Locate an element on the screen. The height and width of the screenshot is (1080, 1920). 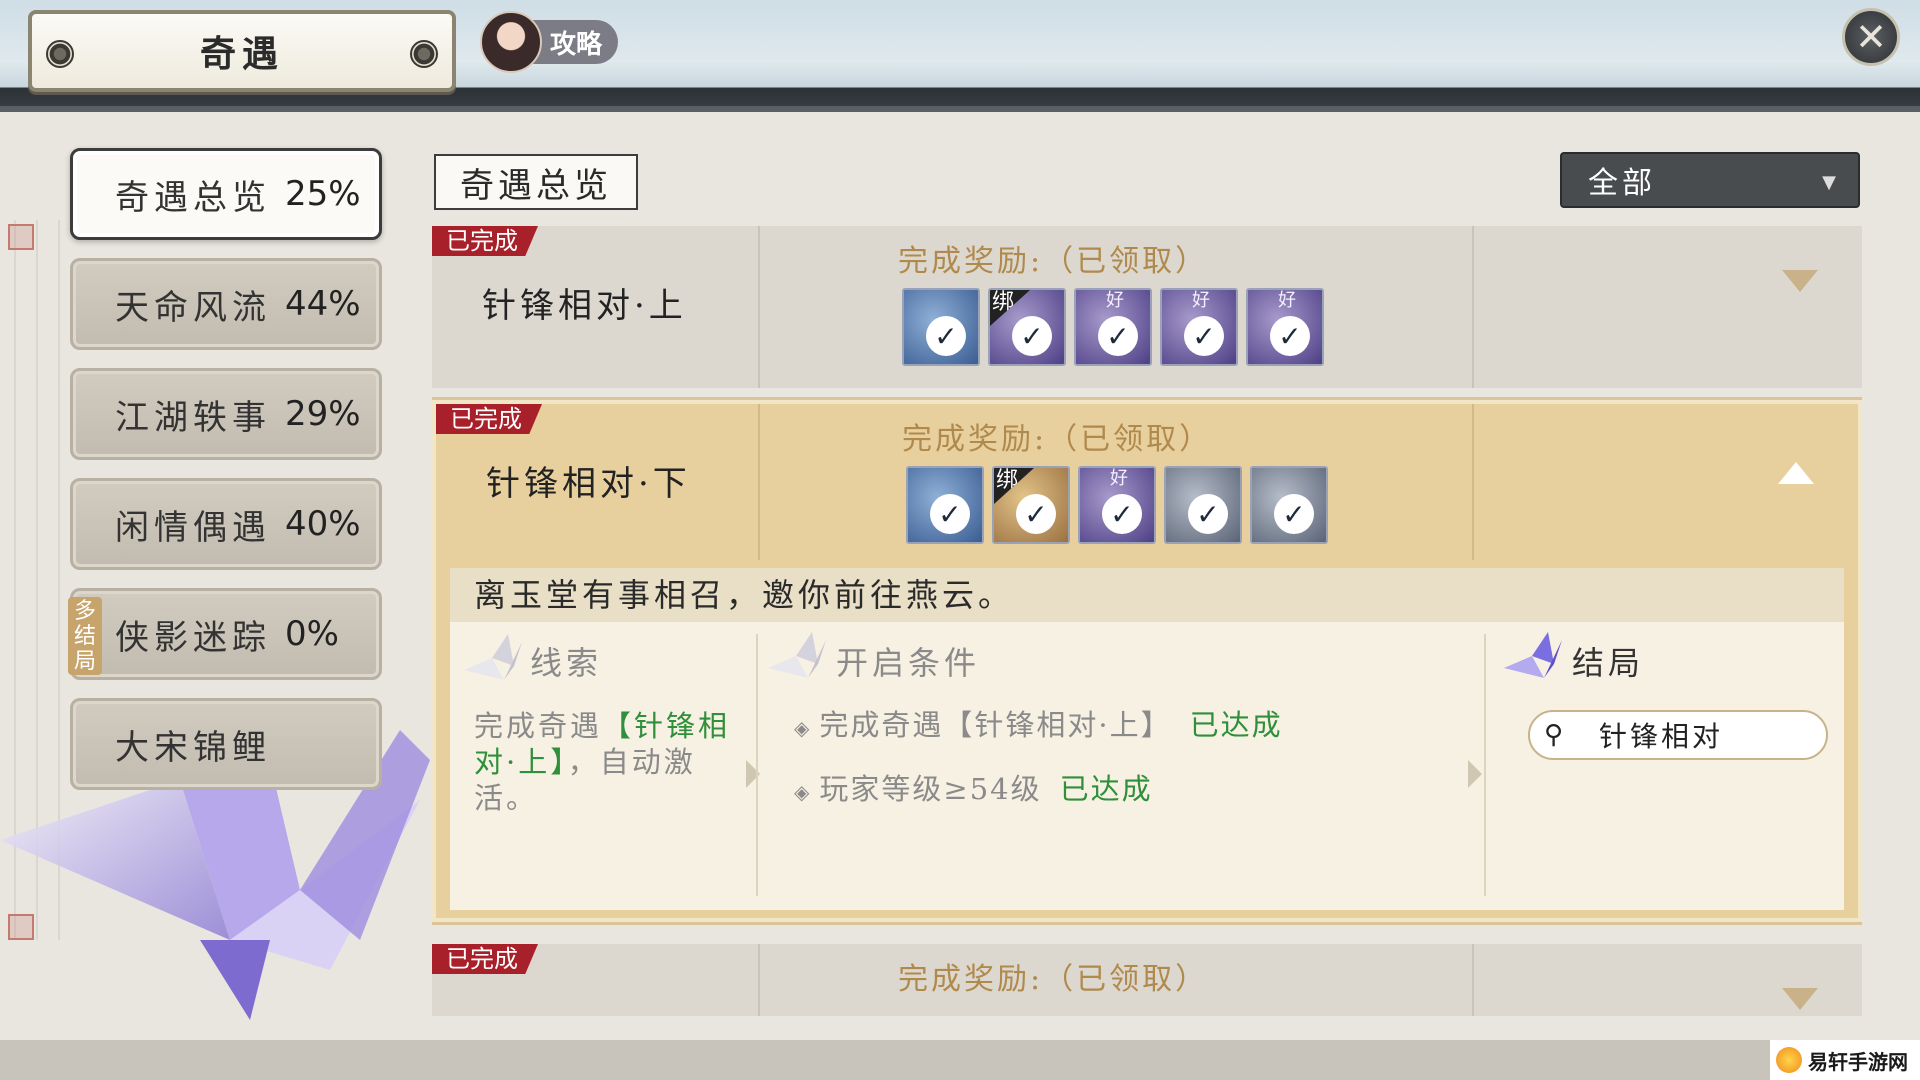
sidebar-item-tianming: 天命风流 44% is located at coordinates (226, 304).